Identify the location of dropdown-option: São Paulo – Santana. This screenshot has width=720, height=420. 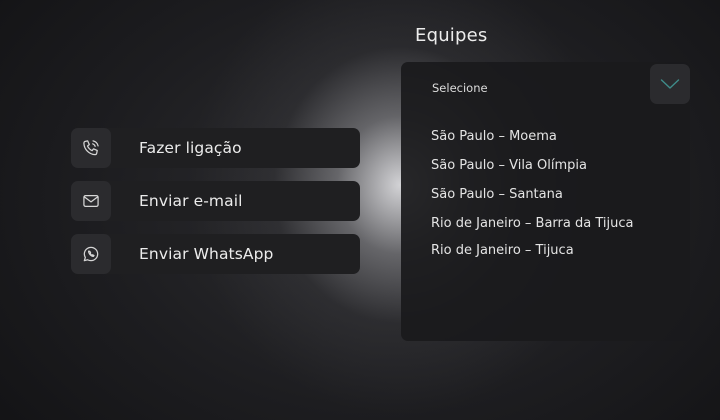
(532, 195).